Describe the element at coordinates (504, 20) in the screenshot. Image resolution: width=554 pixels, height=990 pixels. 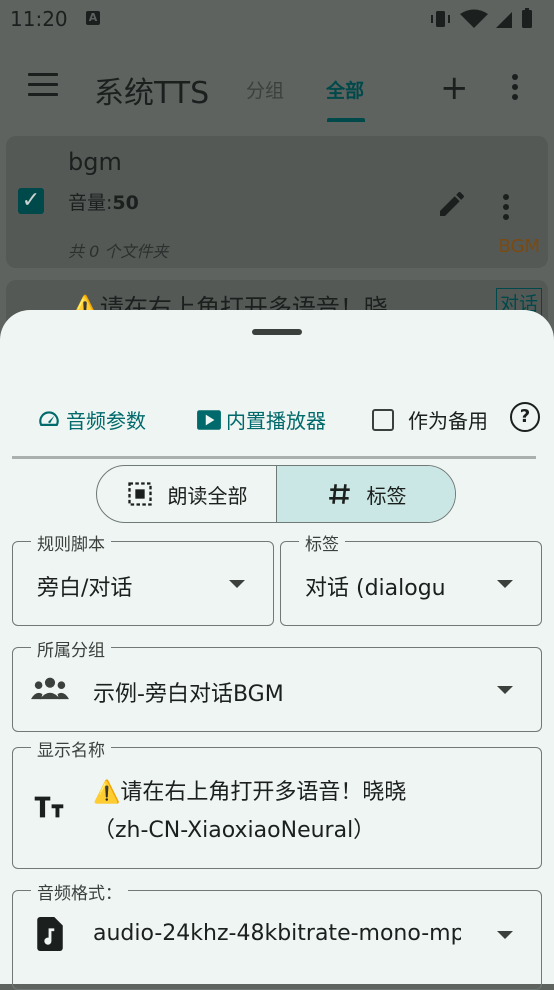
I see `signal-icon` at that location.